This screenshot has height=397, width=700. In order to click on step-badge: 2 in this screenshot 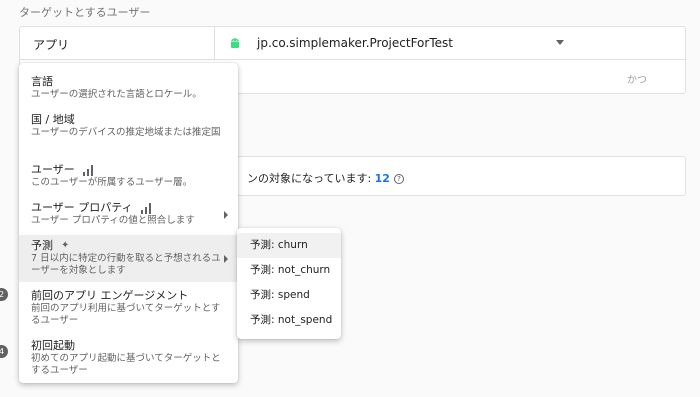, I will do `click(4, 294)`.